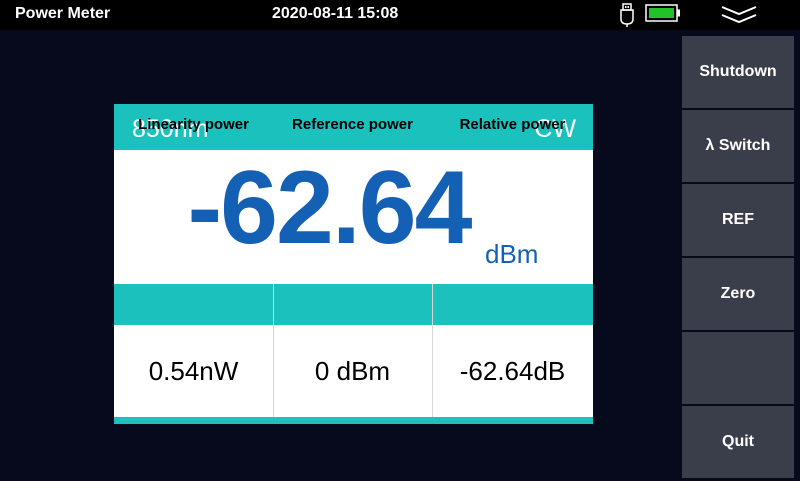 The width and height of the screenshot is (800, 481). Describe the element at coordinates (335, 13) in the screenshot. I see `datetime: 2020-08-11 15:08` at that location.